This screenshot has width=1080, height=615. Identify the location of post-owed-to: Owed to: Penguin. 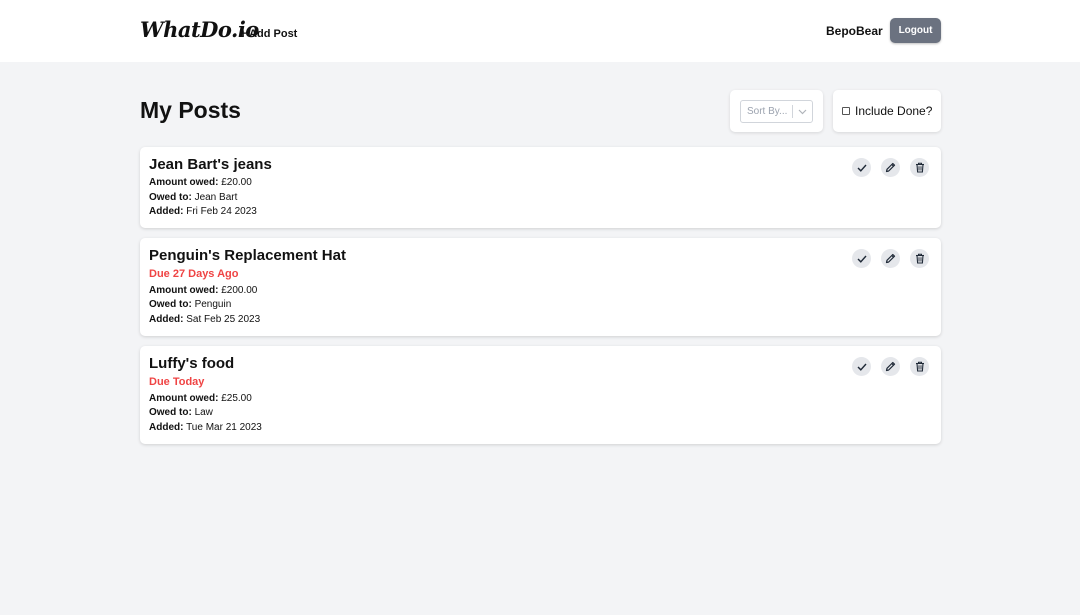
(190, 304).